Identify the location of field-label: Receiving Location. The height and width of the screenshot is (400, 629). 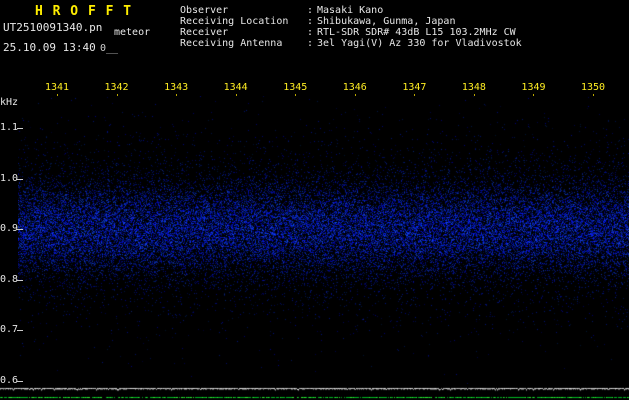
(234, 21).